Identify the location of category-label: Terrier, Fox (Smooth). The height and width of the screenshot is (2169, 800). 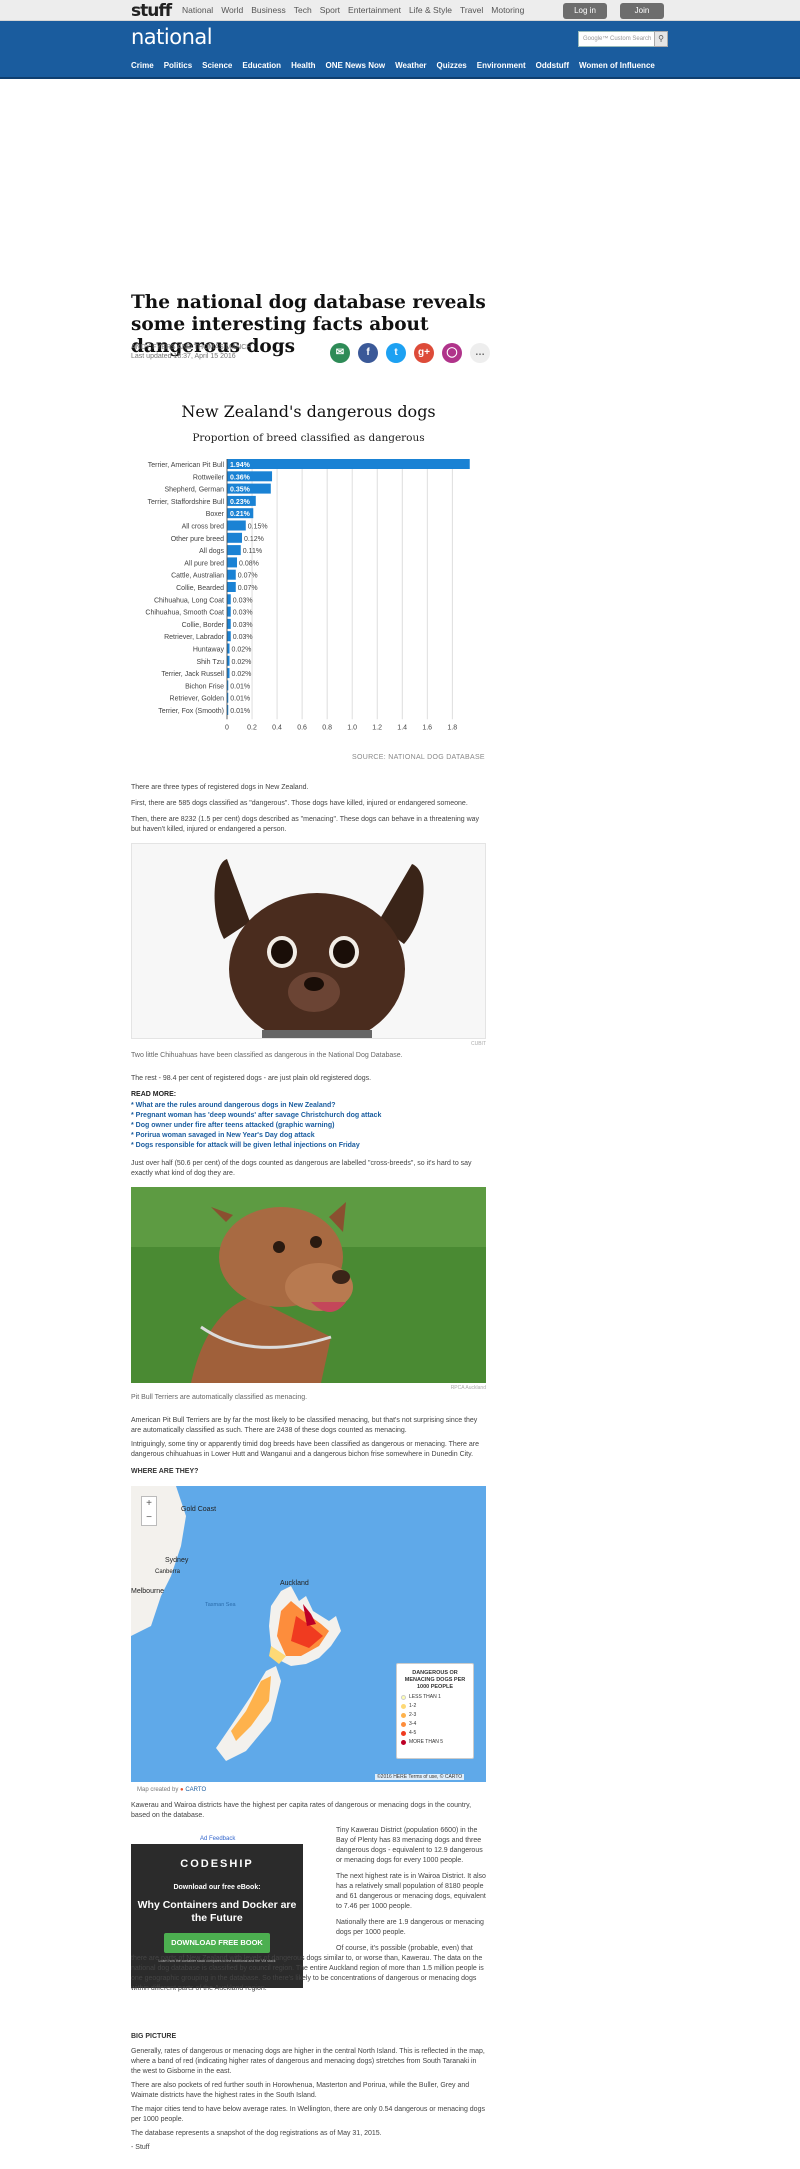
(191, 711).